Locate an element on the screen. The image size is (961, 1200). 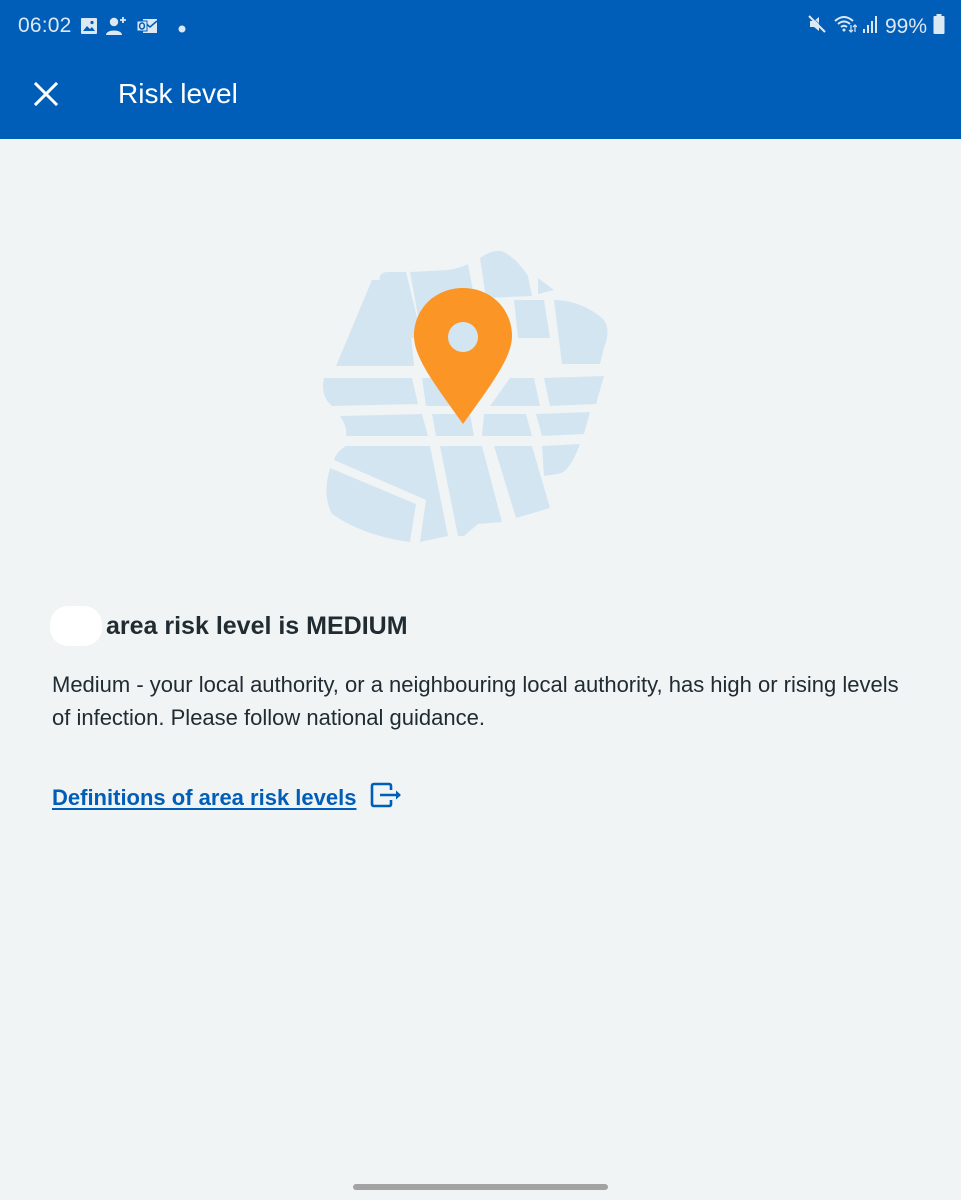
map-illustration is located at coordinates (465, 395).